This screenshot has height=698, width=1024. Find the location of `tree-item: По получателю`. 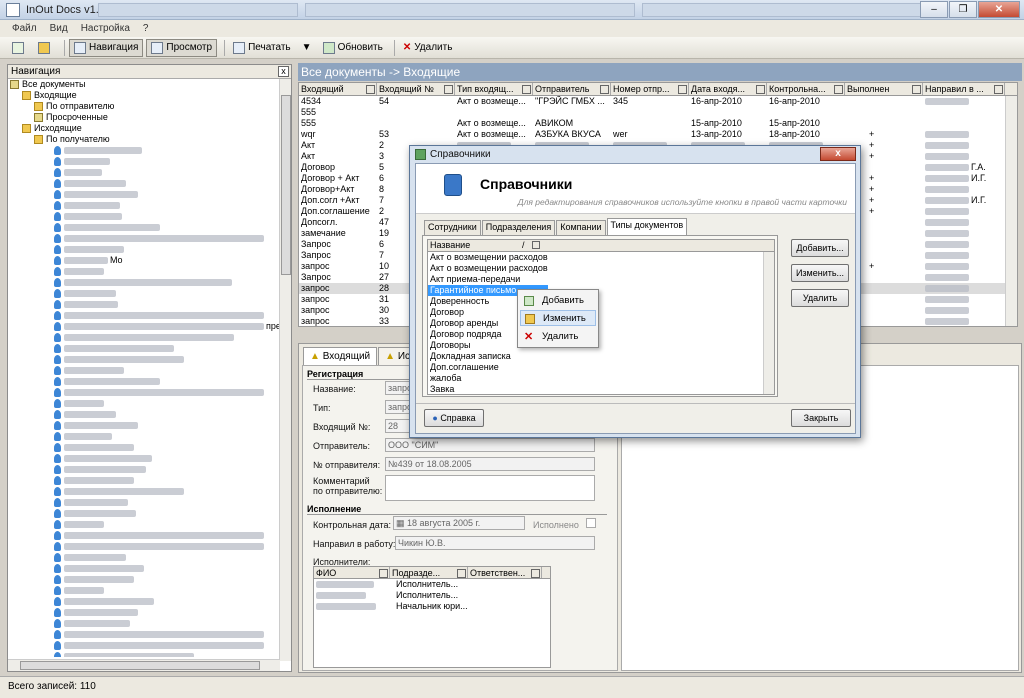

tree-item: По получателю is located at coordinates (149, 139).